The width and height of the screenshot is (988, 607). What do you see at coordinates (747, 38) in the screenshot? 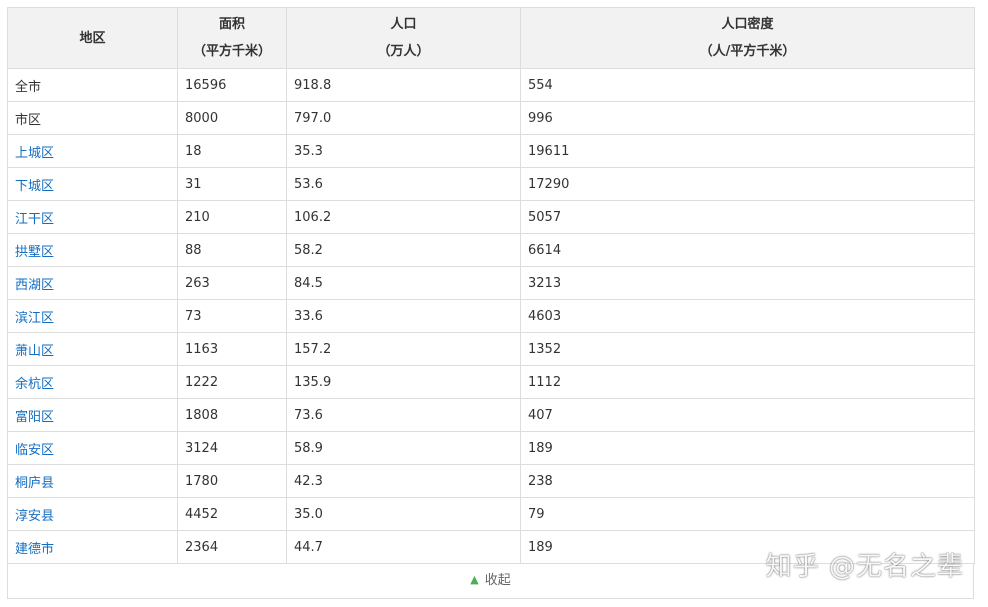
I see `column-header: 人口密度 （人/平方千米）` at bounding box center [747, 38].